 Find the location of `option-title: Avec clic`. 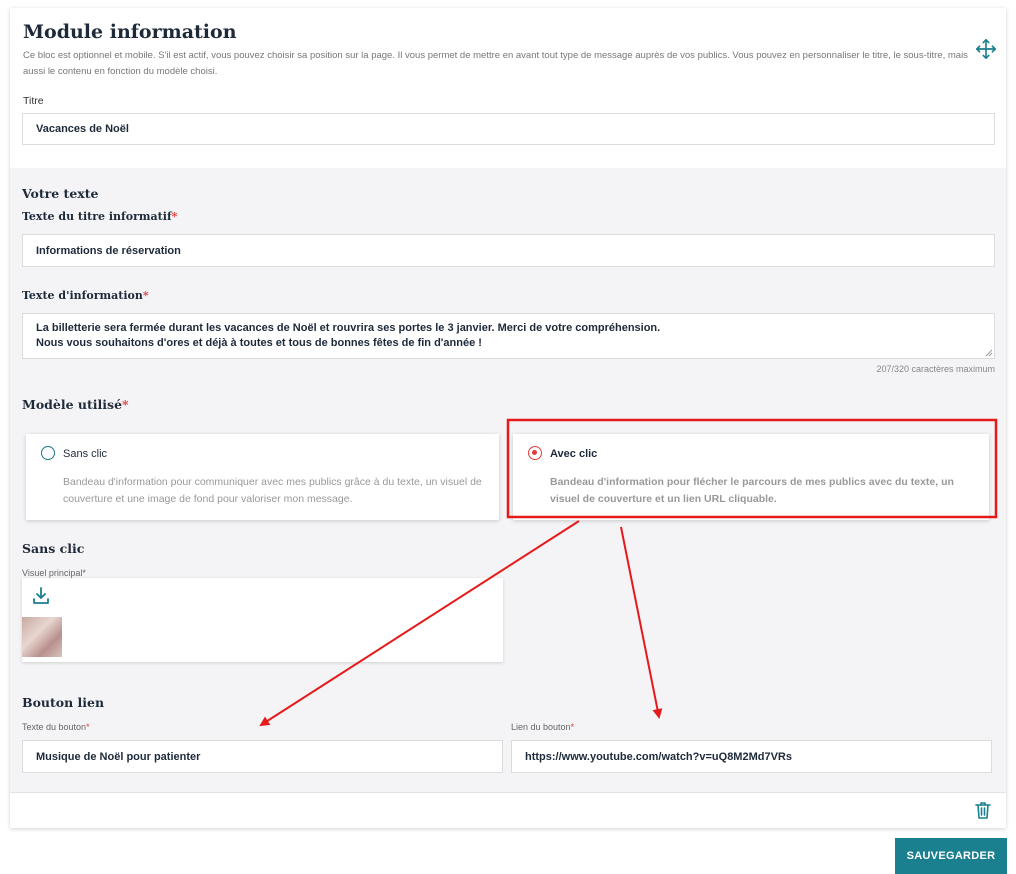

option-title: Avec clic is located at coordinates (574, 454).